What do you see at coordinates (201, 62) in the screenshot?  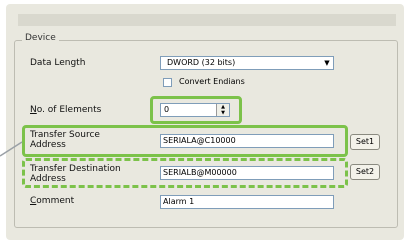 I see `data-length-value: DWORD (32 bits)` at bounding box center [201, 62].